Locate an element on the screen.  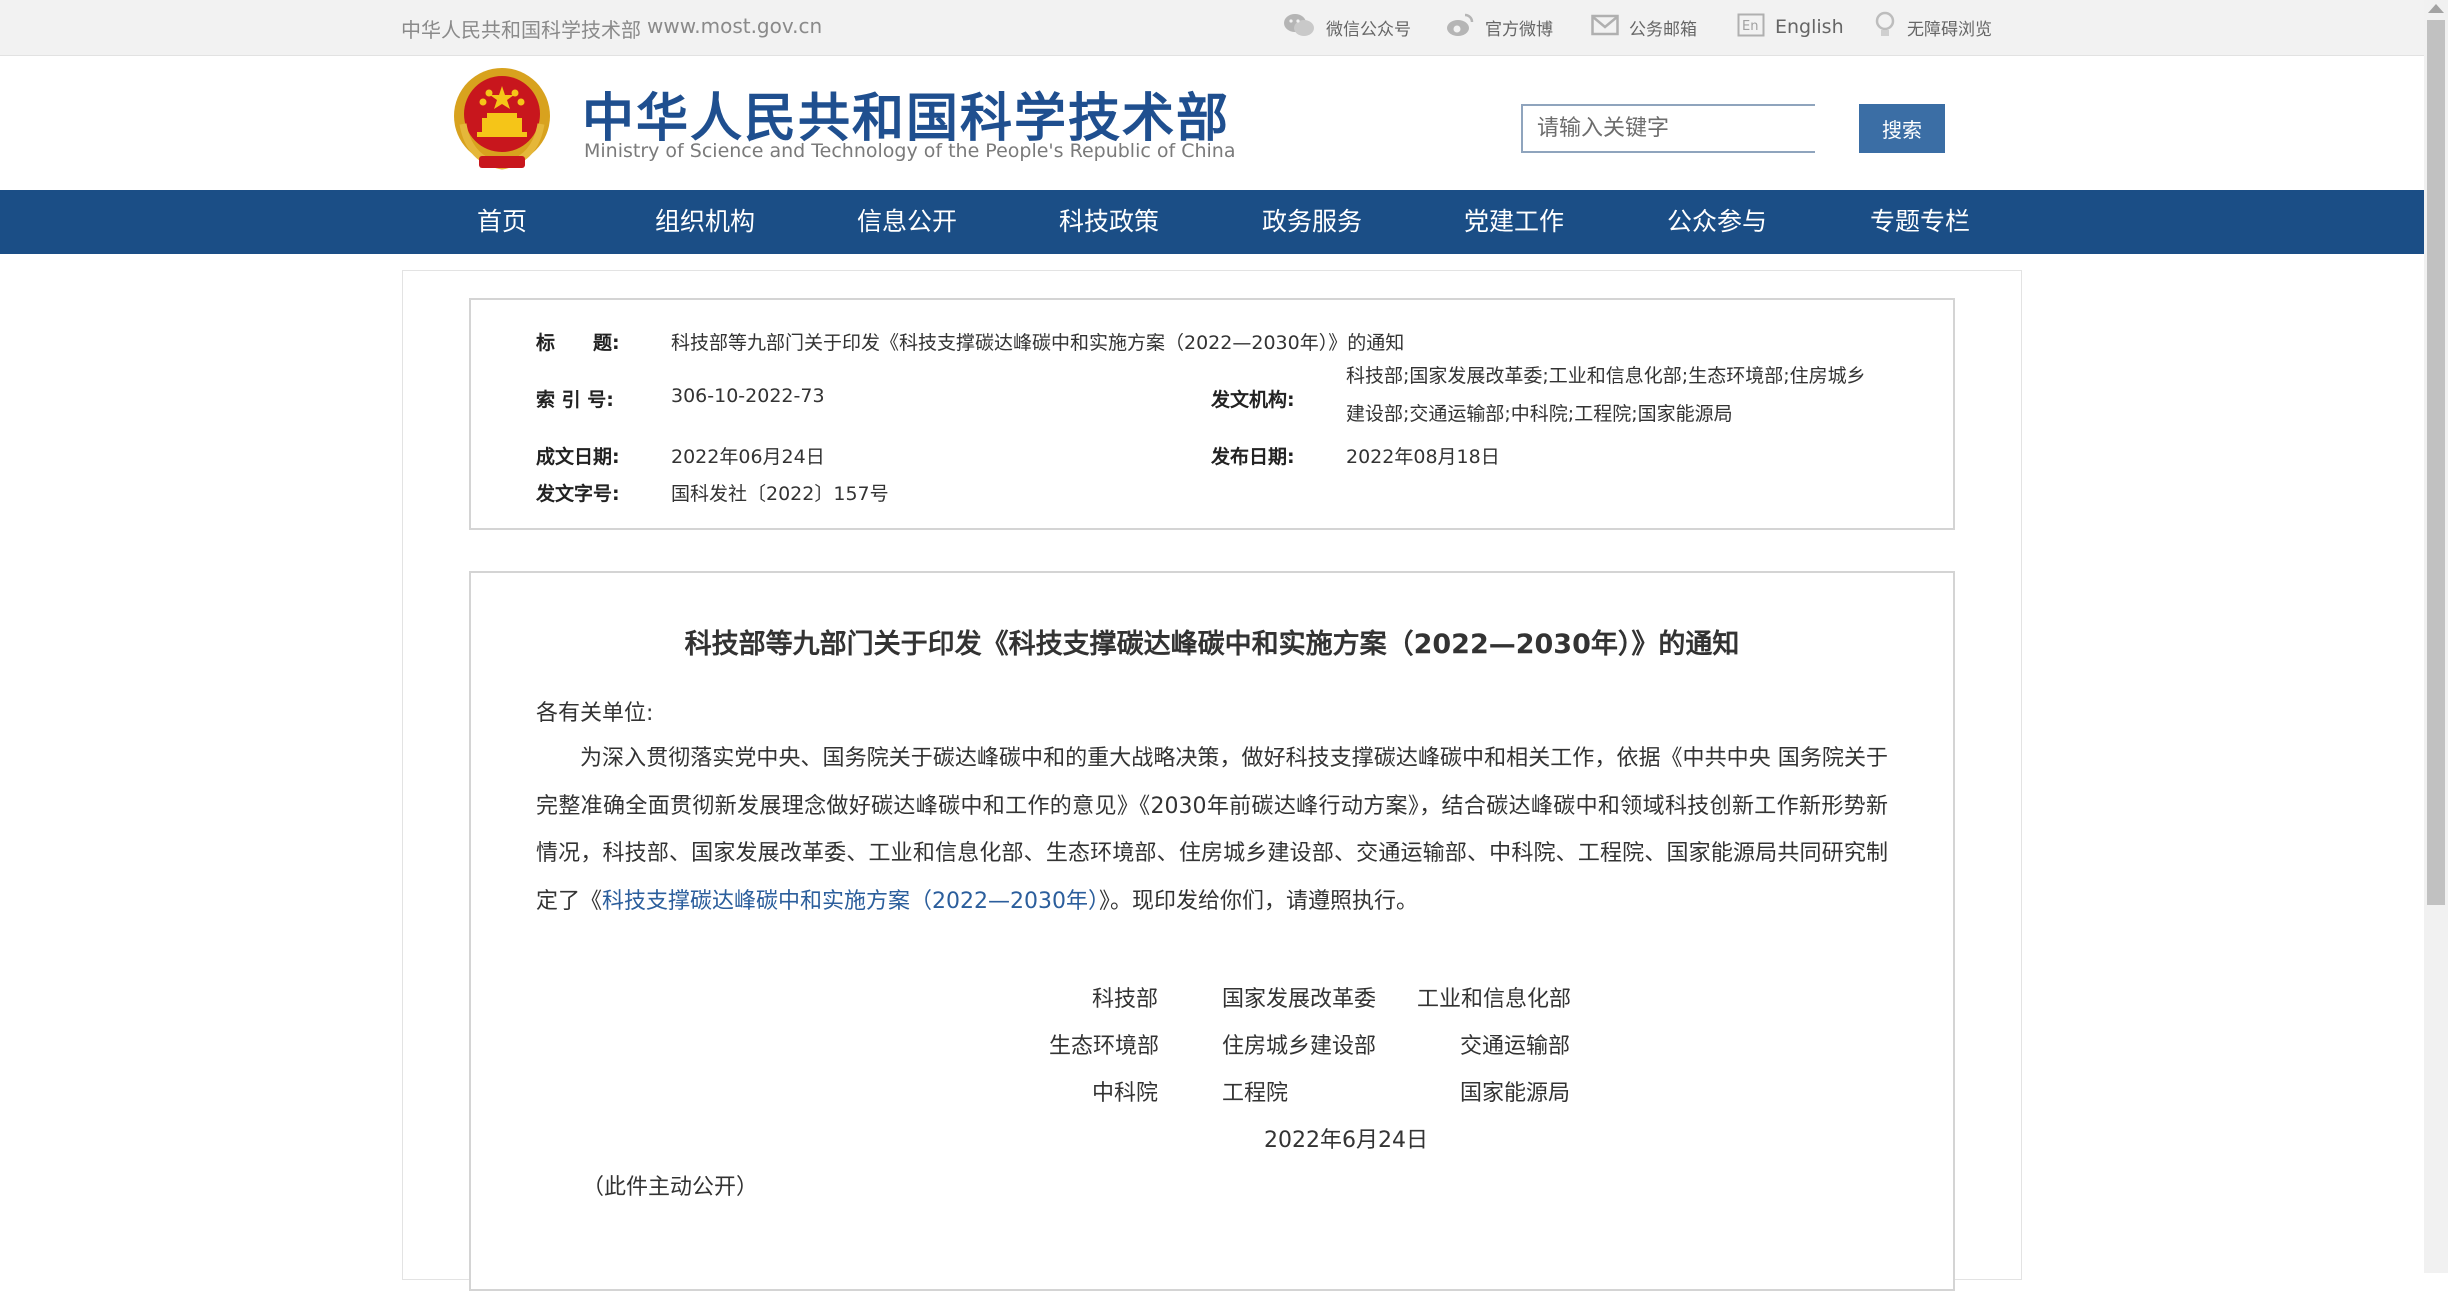
svg-text: En is located at coordinates (1750, 26).